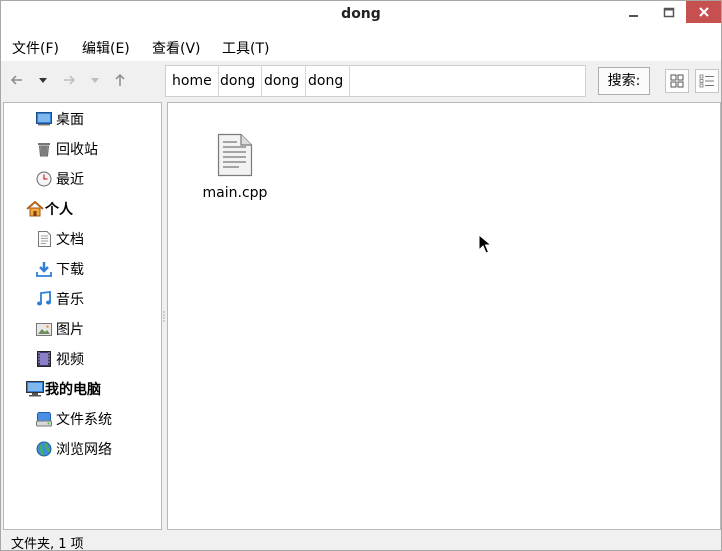 The image size is (722, 551). Describe the element at coordinates (59, 359) in the screenshot. I see `sidebar-item-videos: 视频` at that location.